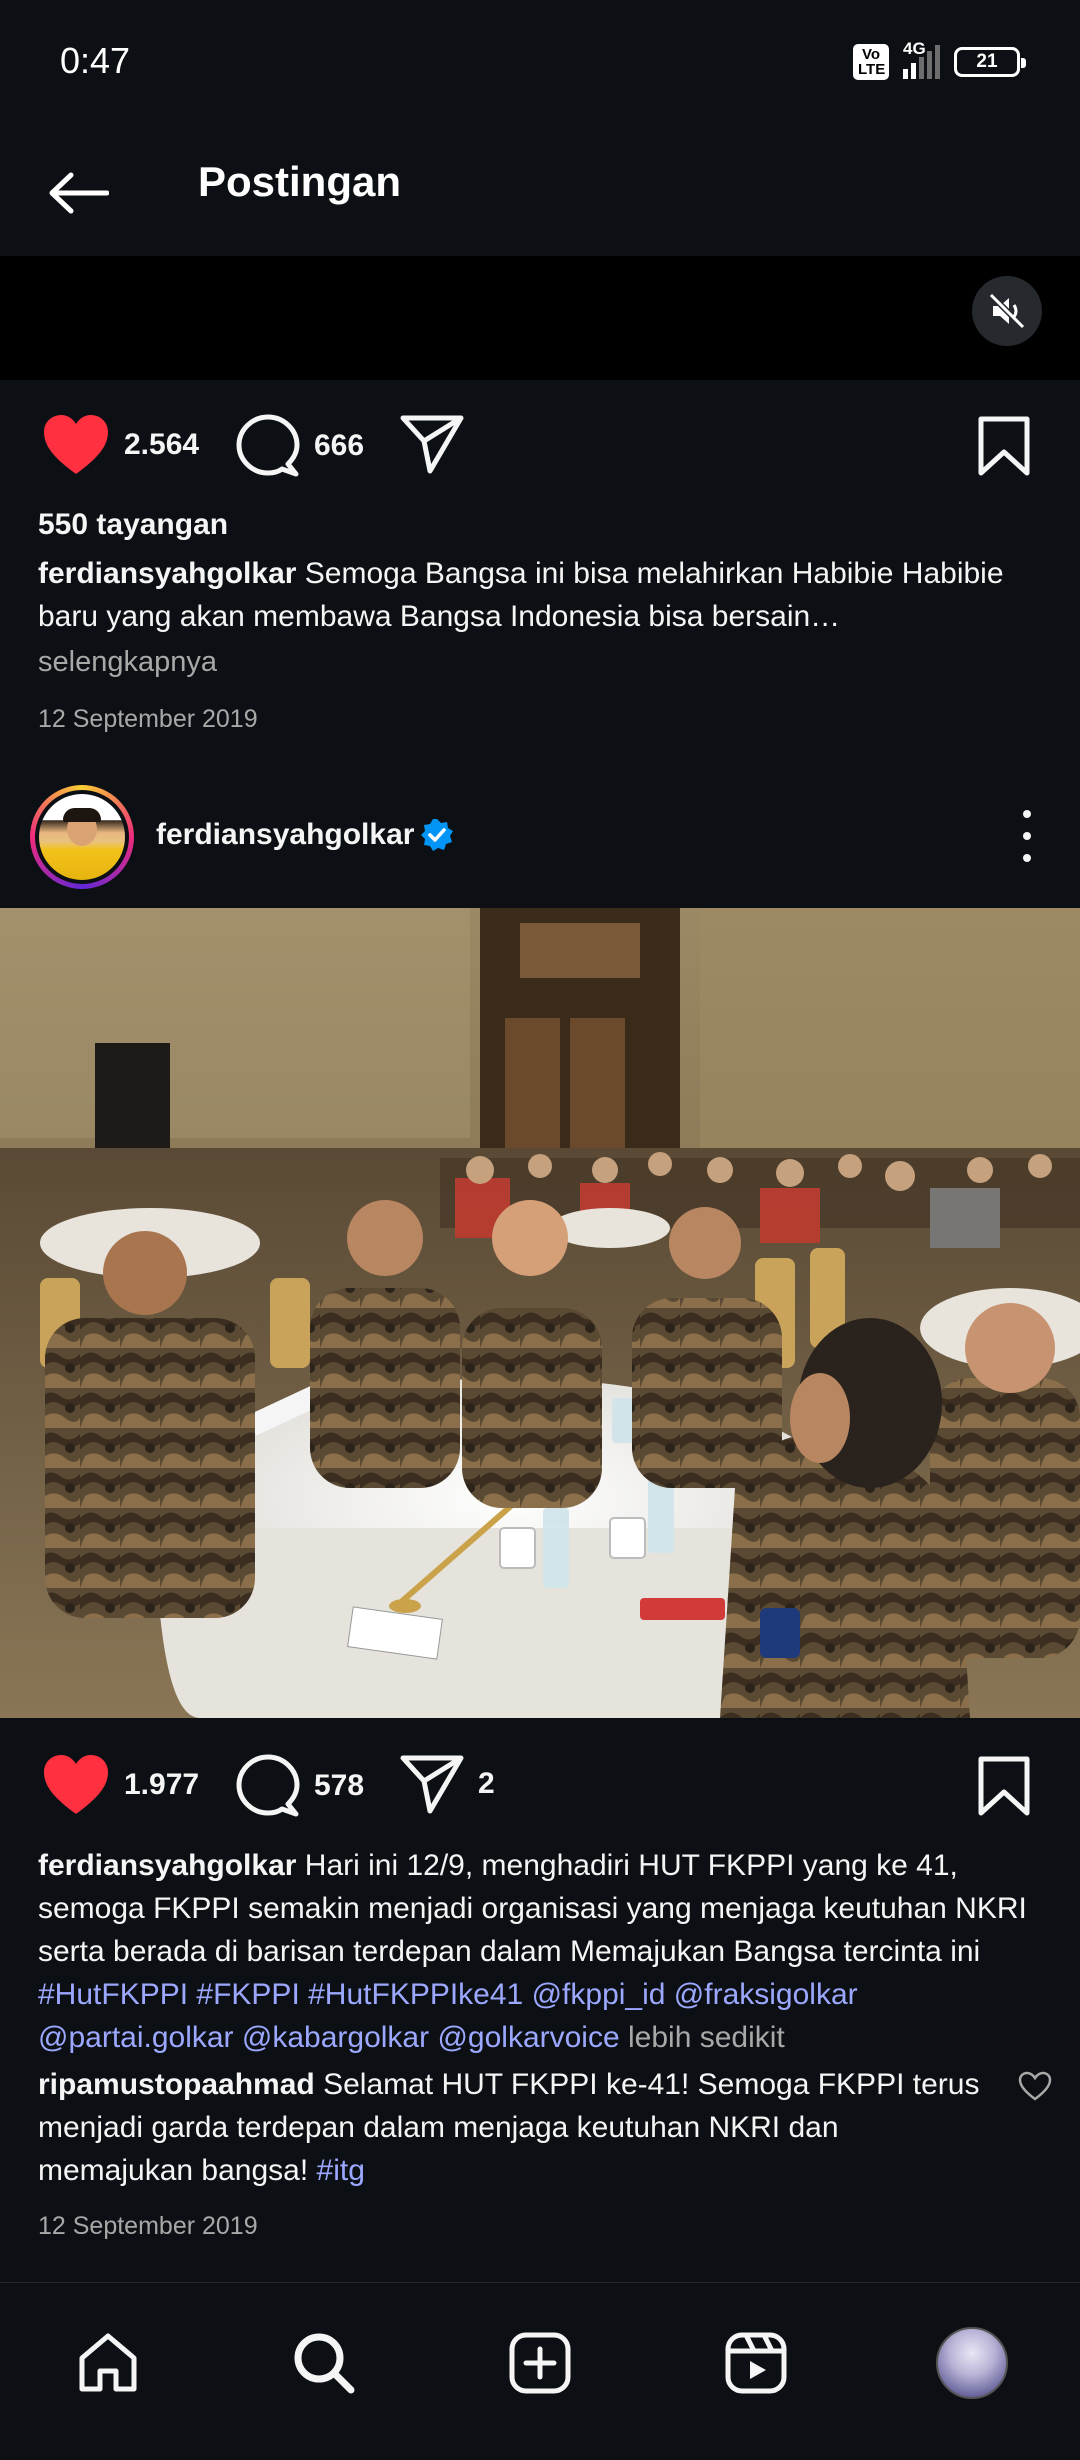 Image resolution: width=1080 pixels, height=2460 pixels. What do you see at coordinates (285, 835) in the screenshot?
I see `post-username: ferdiansyahgolkar` at bounding box center [285, 835].